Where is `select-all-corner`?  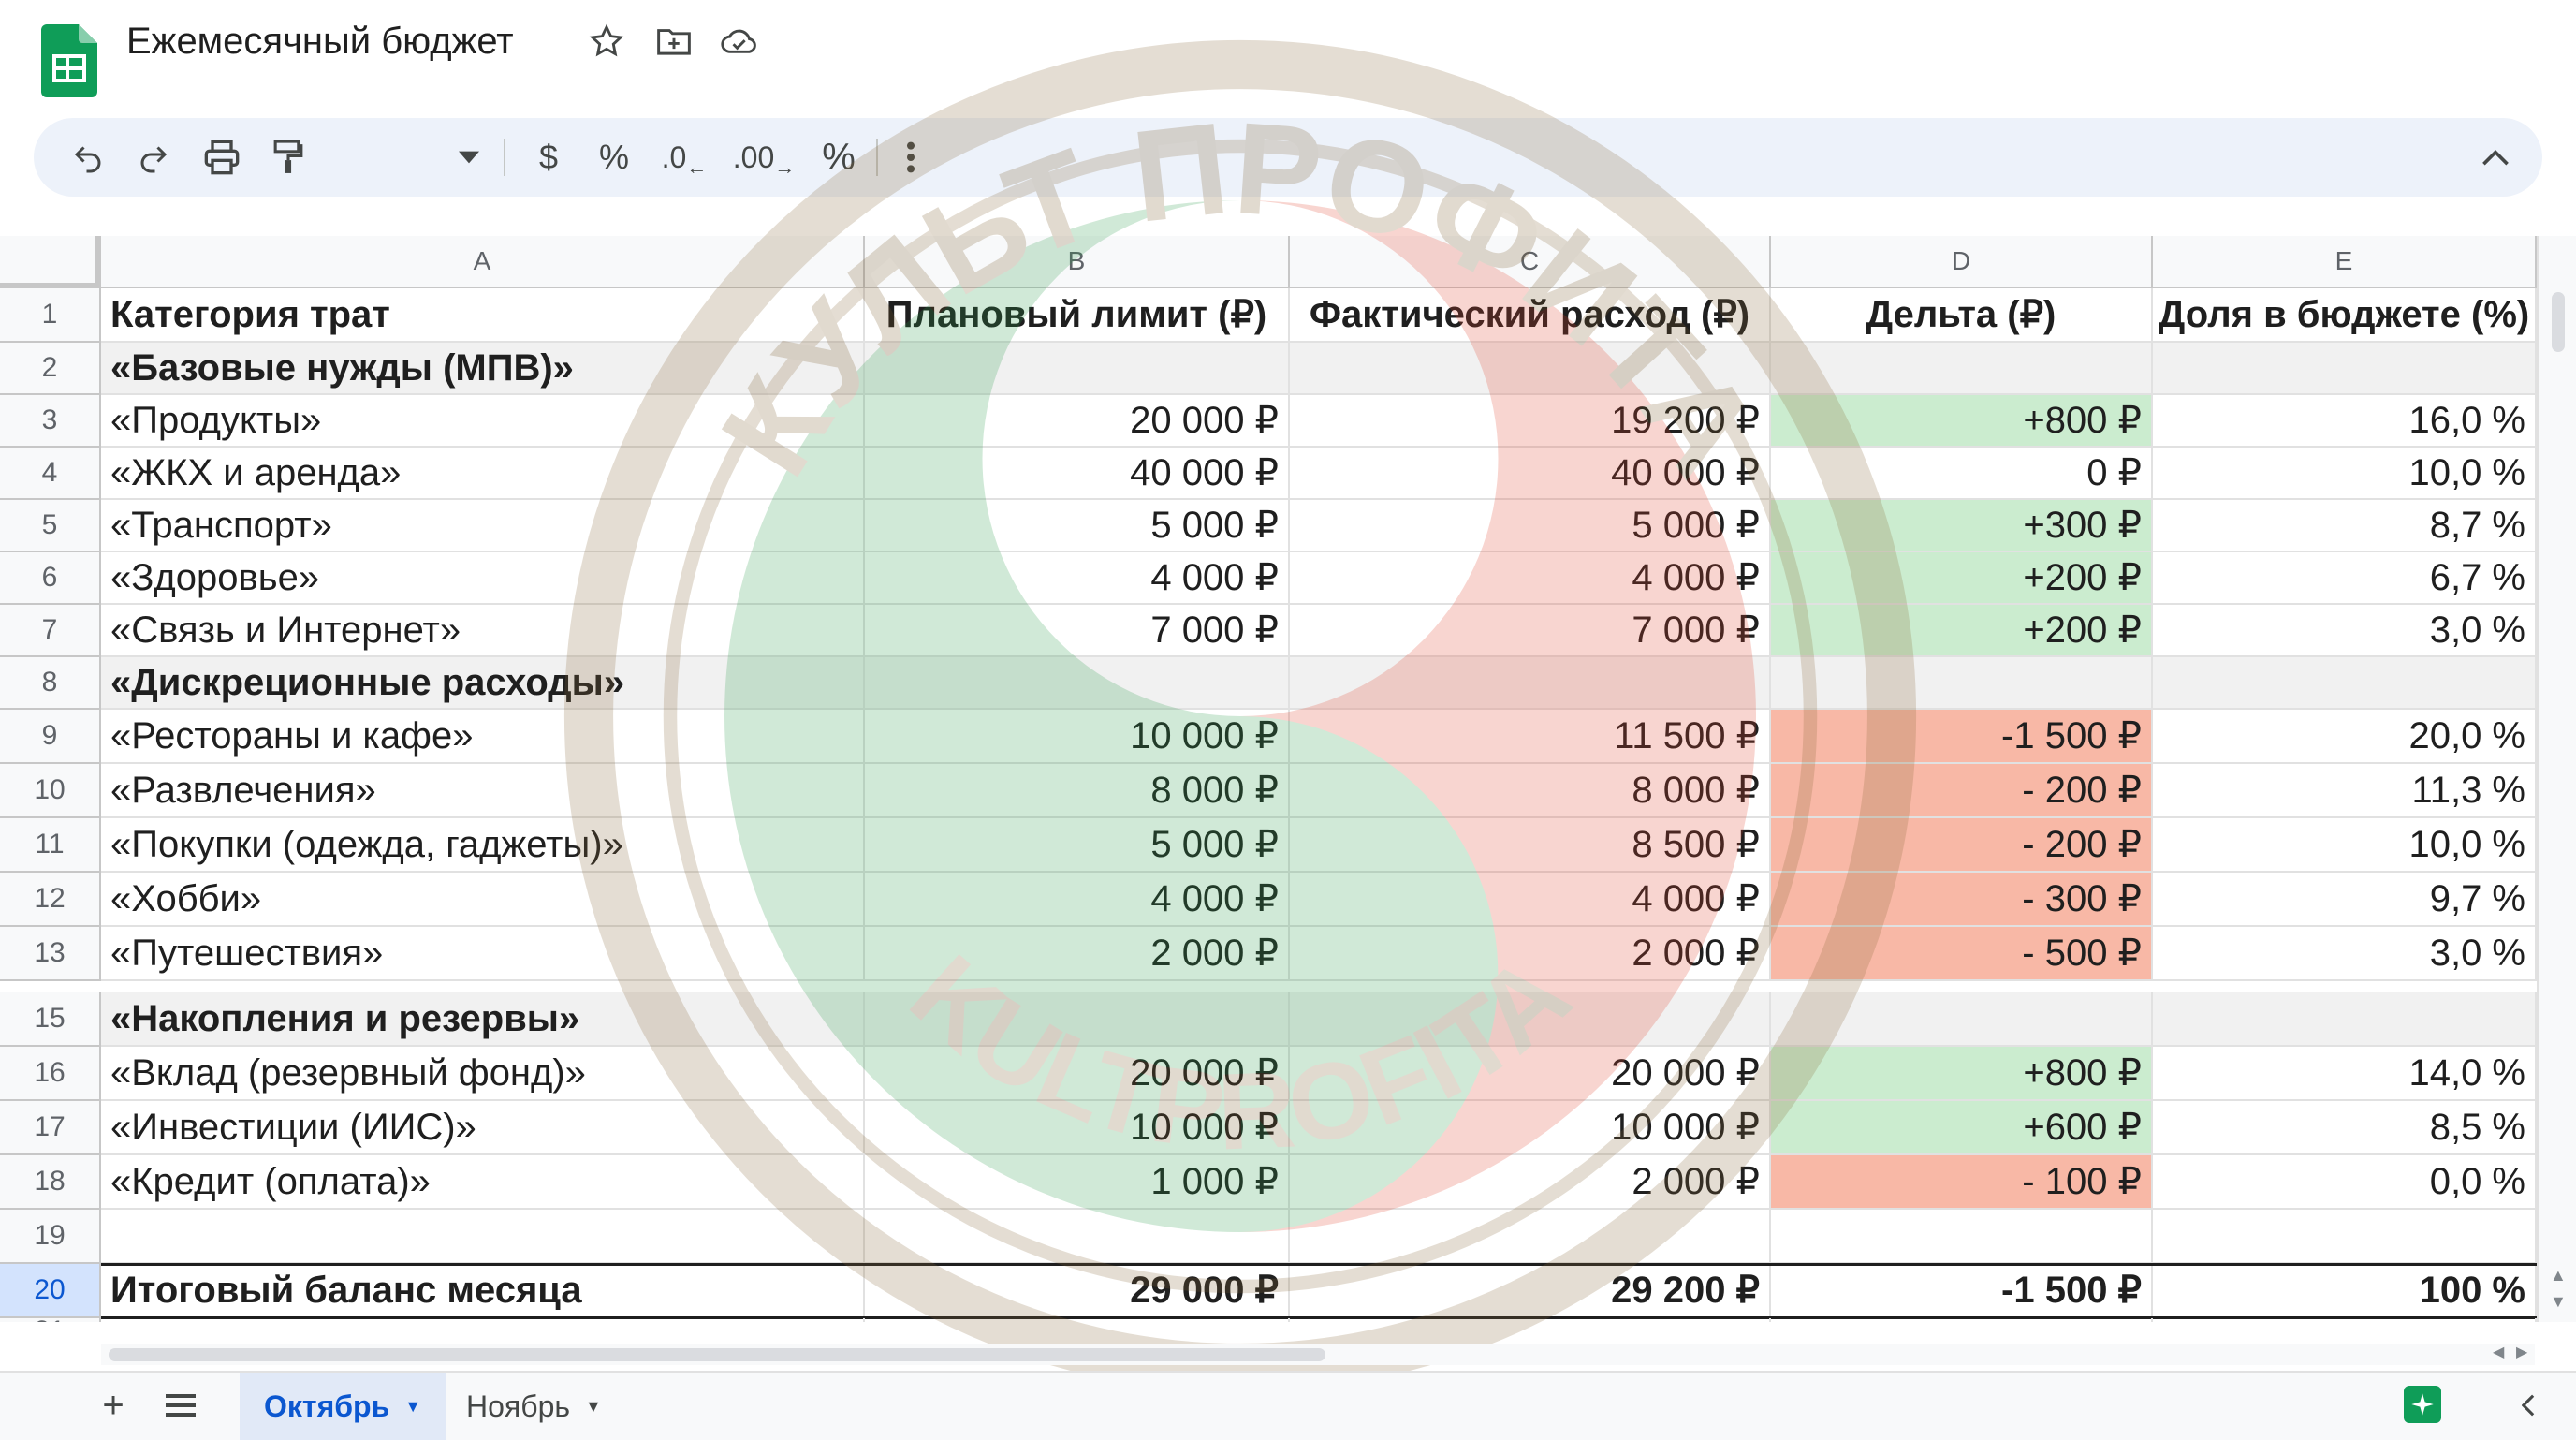
select-all-corner is located at coordinates (50, 262).